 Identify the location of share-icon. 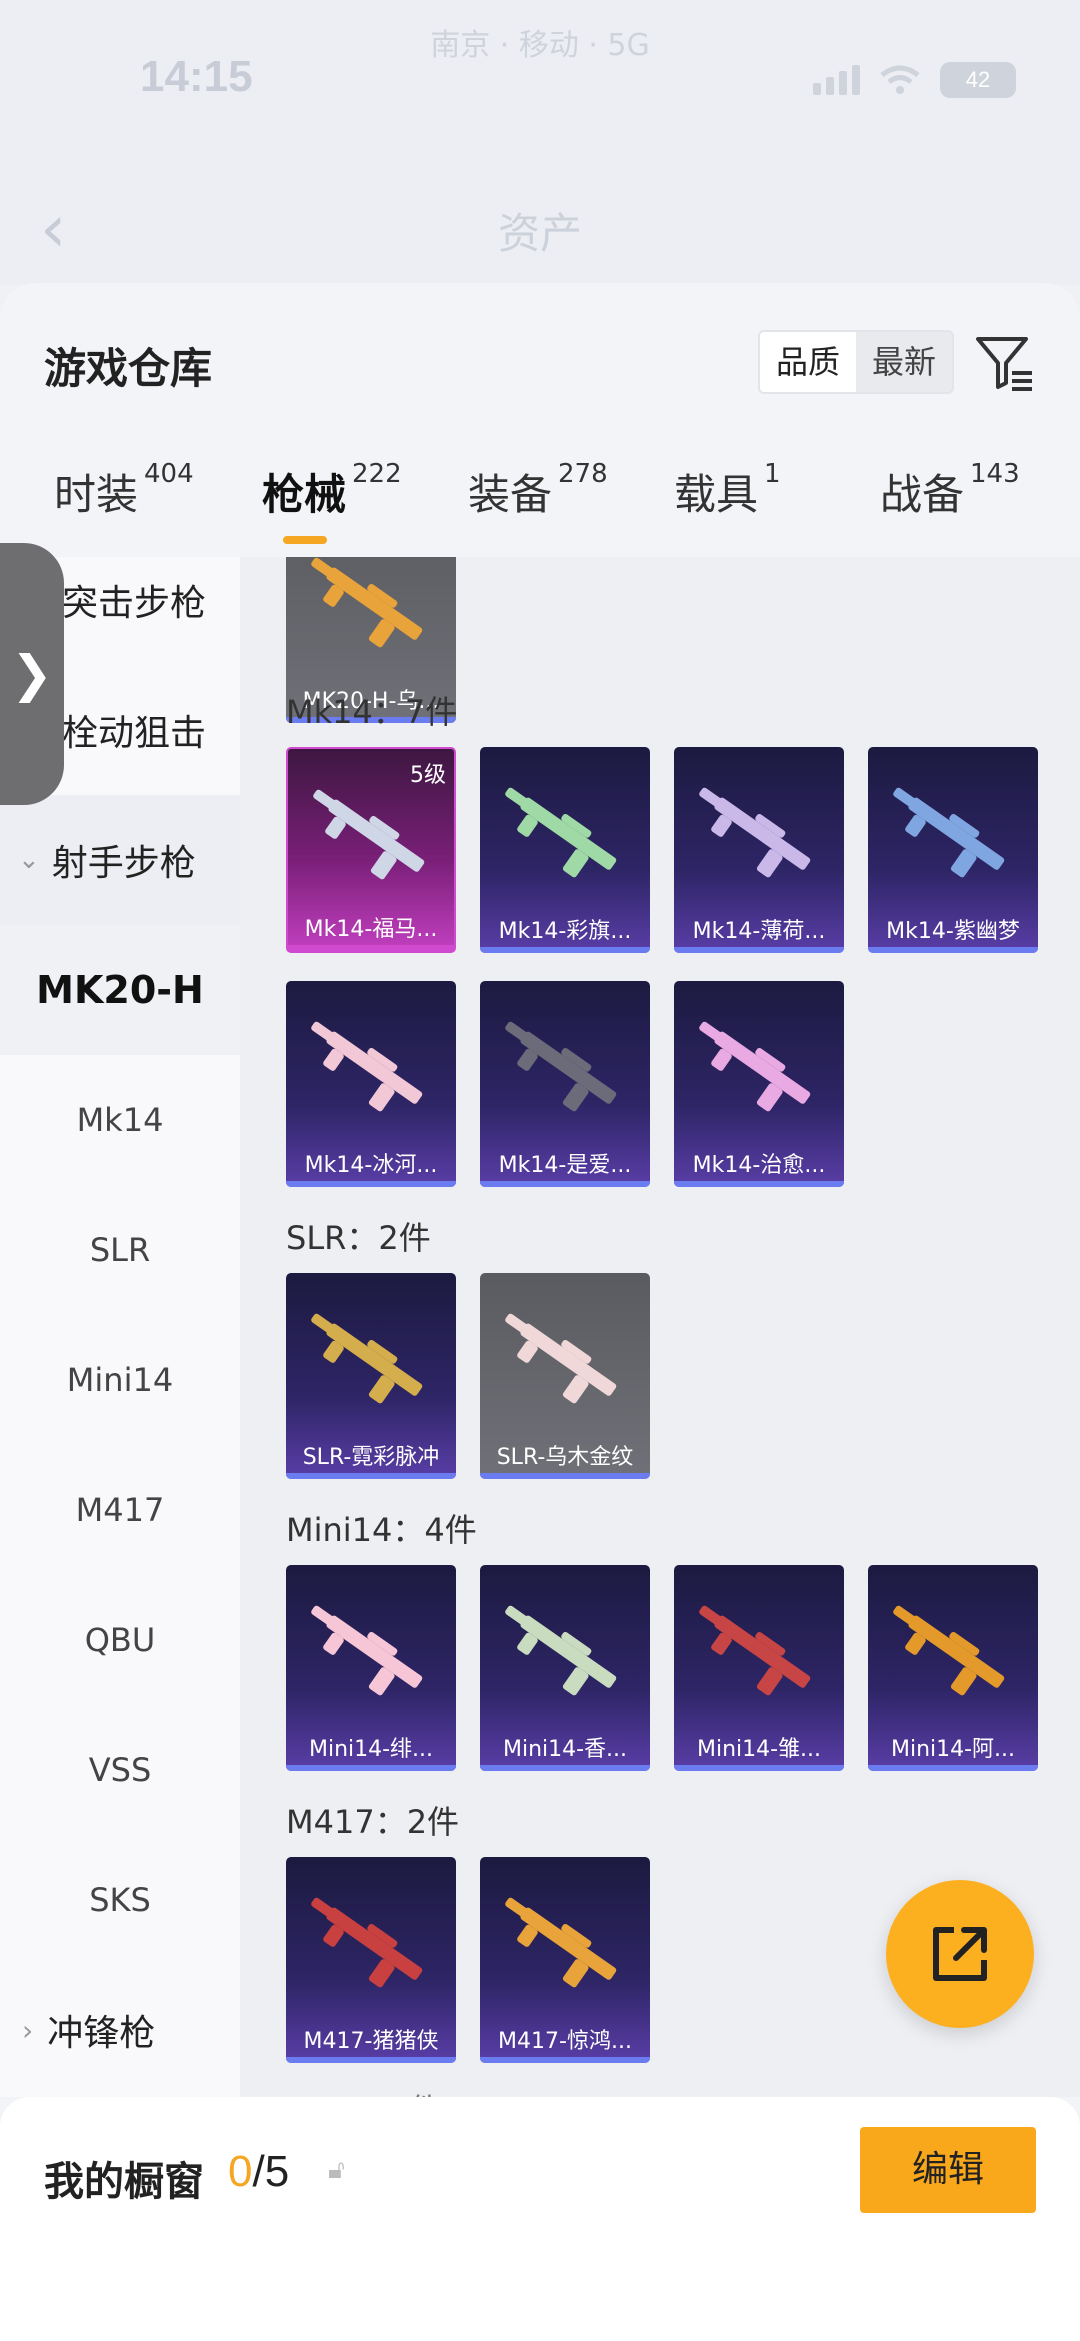
(960, 1954).